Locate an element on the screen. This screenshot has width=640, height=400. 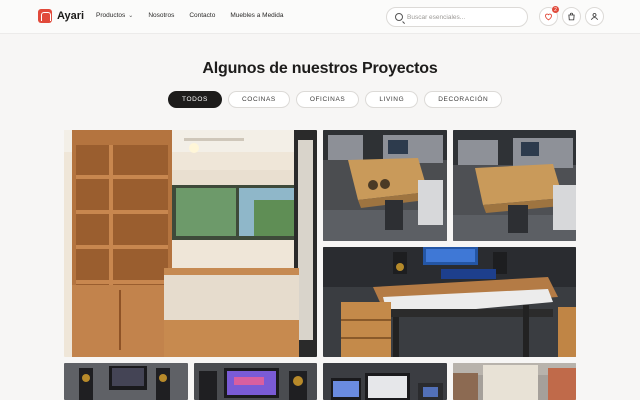
nav-item-label: Nosotros is located at coordinates (161, 15).